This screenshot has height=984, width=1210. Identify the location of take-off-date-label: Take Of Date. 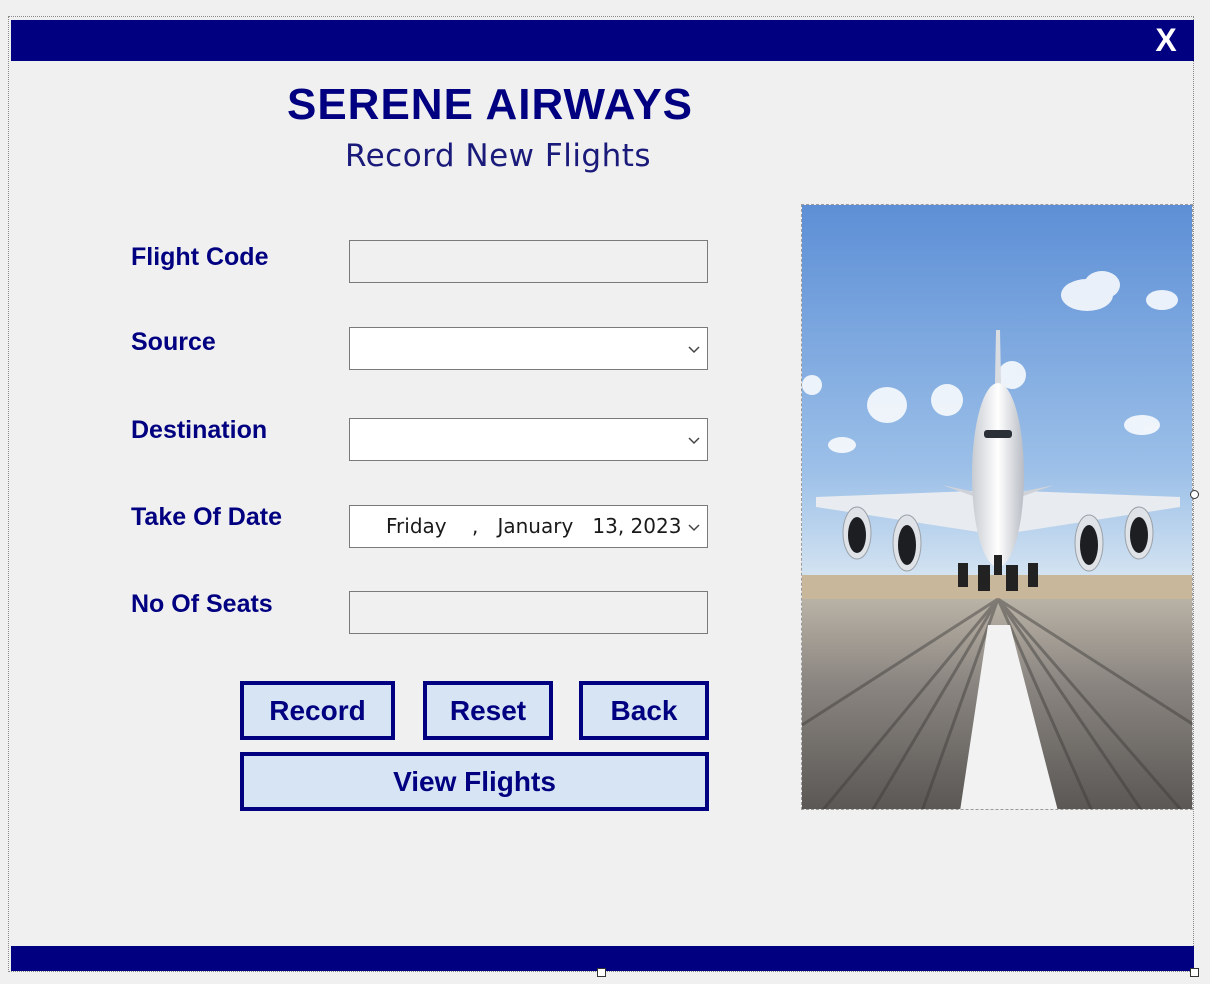
(206, 517).